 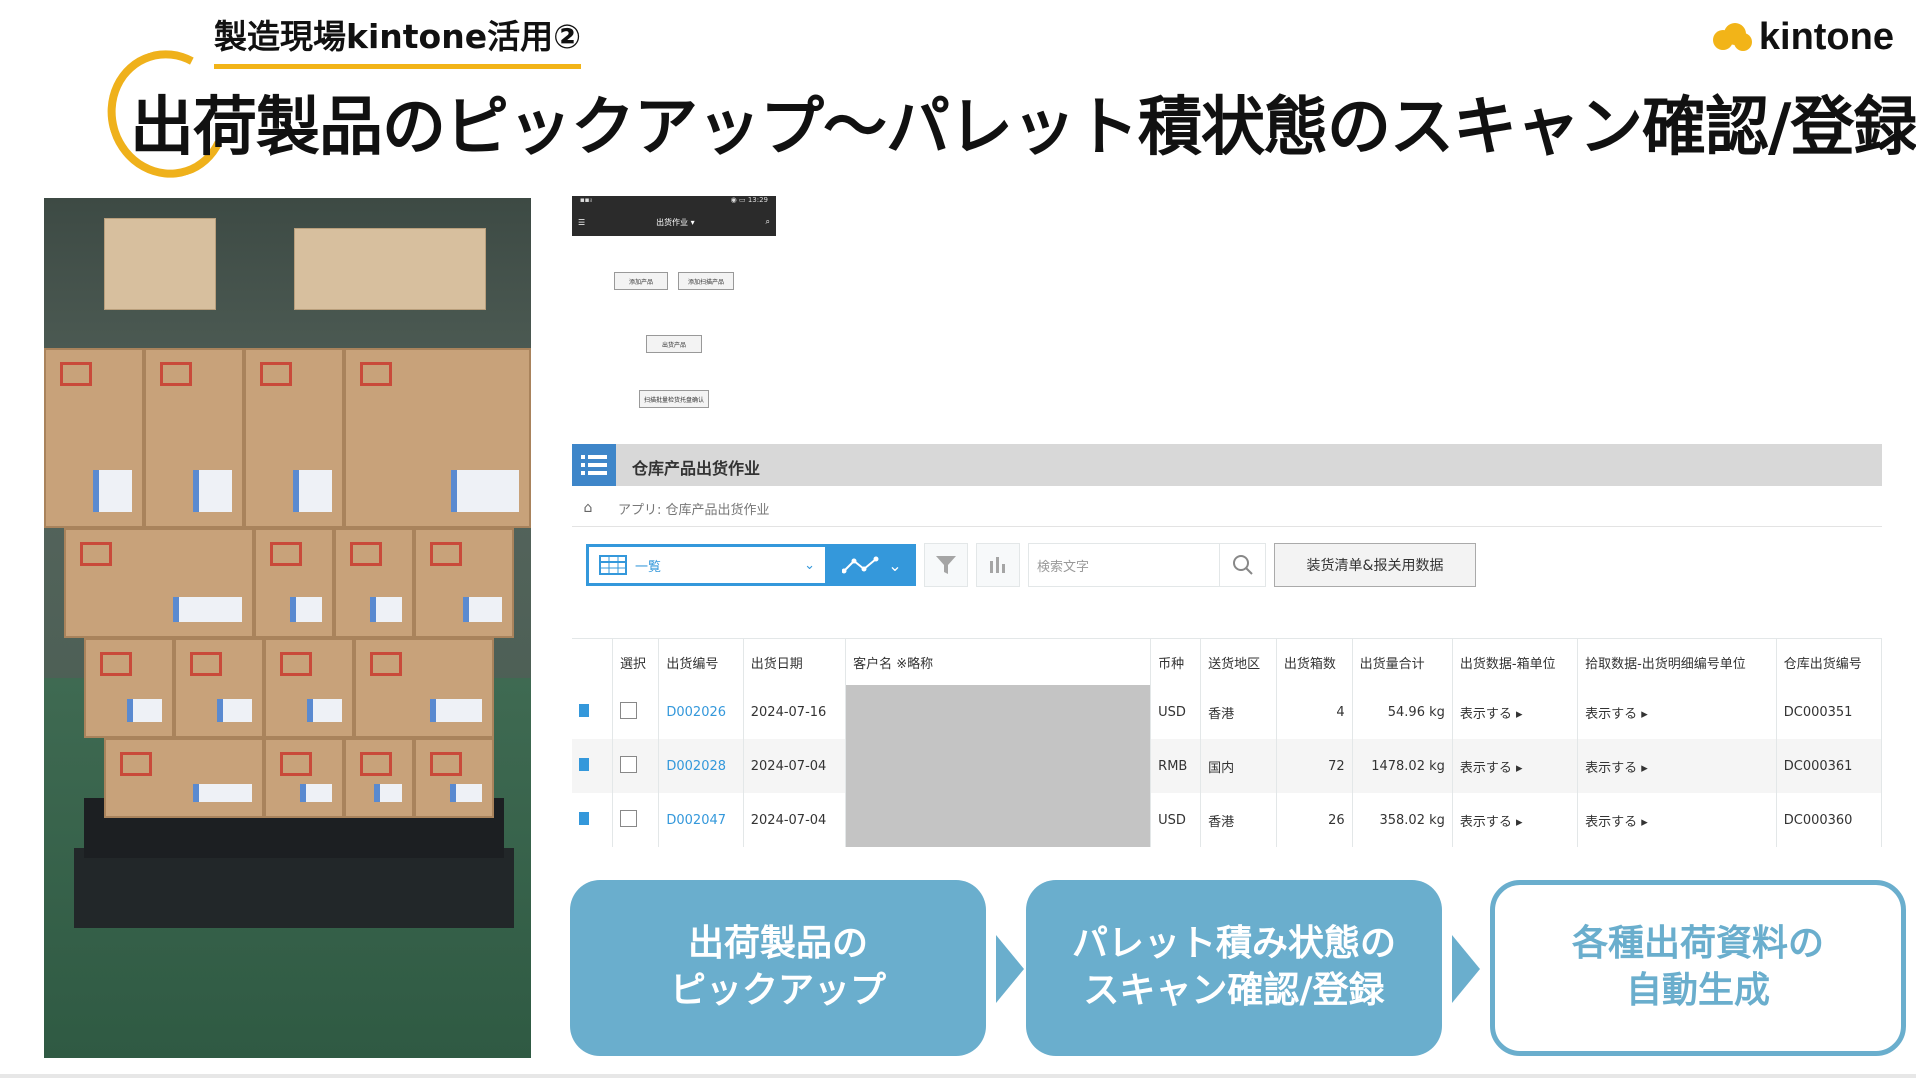 I want to click on box-count: 72, so click(x=1314, y=766).